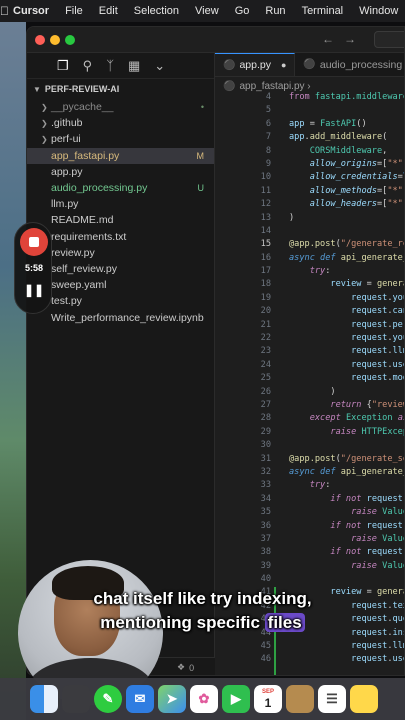  What do you see at coordinates (120, 253) in the screenshot?
I see `tree-file-review: review.py` at bounding box center [120, 253].